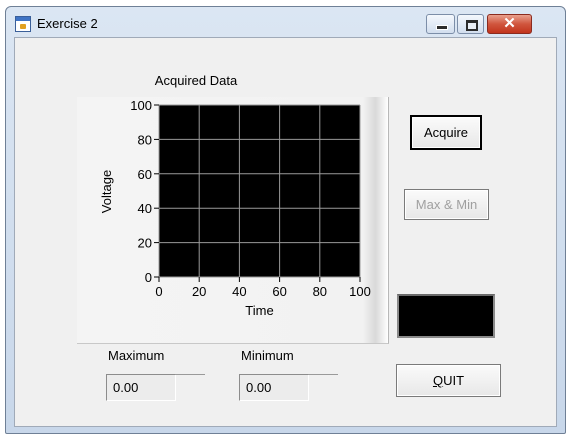 The width and height of the screenshot is (572, 439). I want to click on maximize-button, so click(470, 24).